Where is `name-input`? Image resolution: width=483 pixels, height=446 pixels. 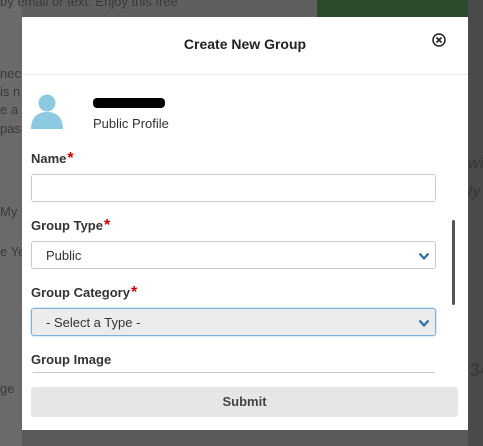 name-input is located at coordinates (233, 188).